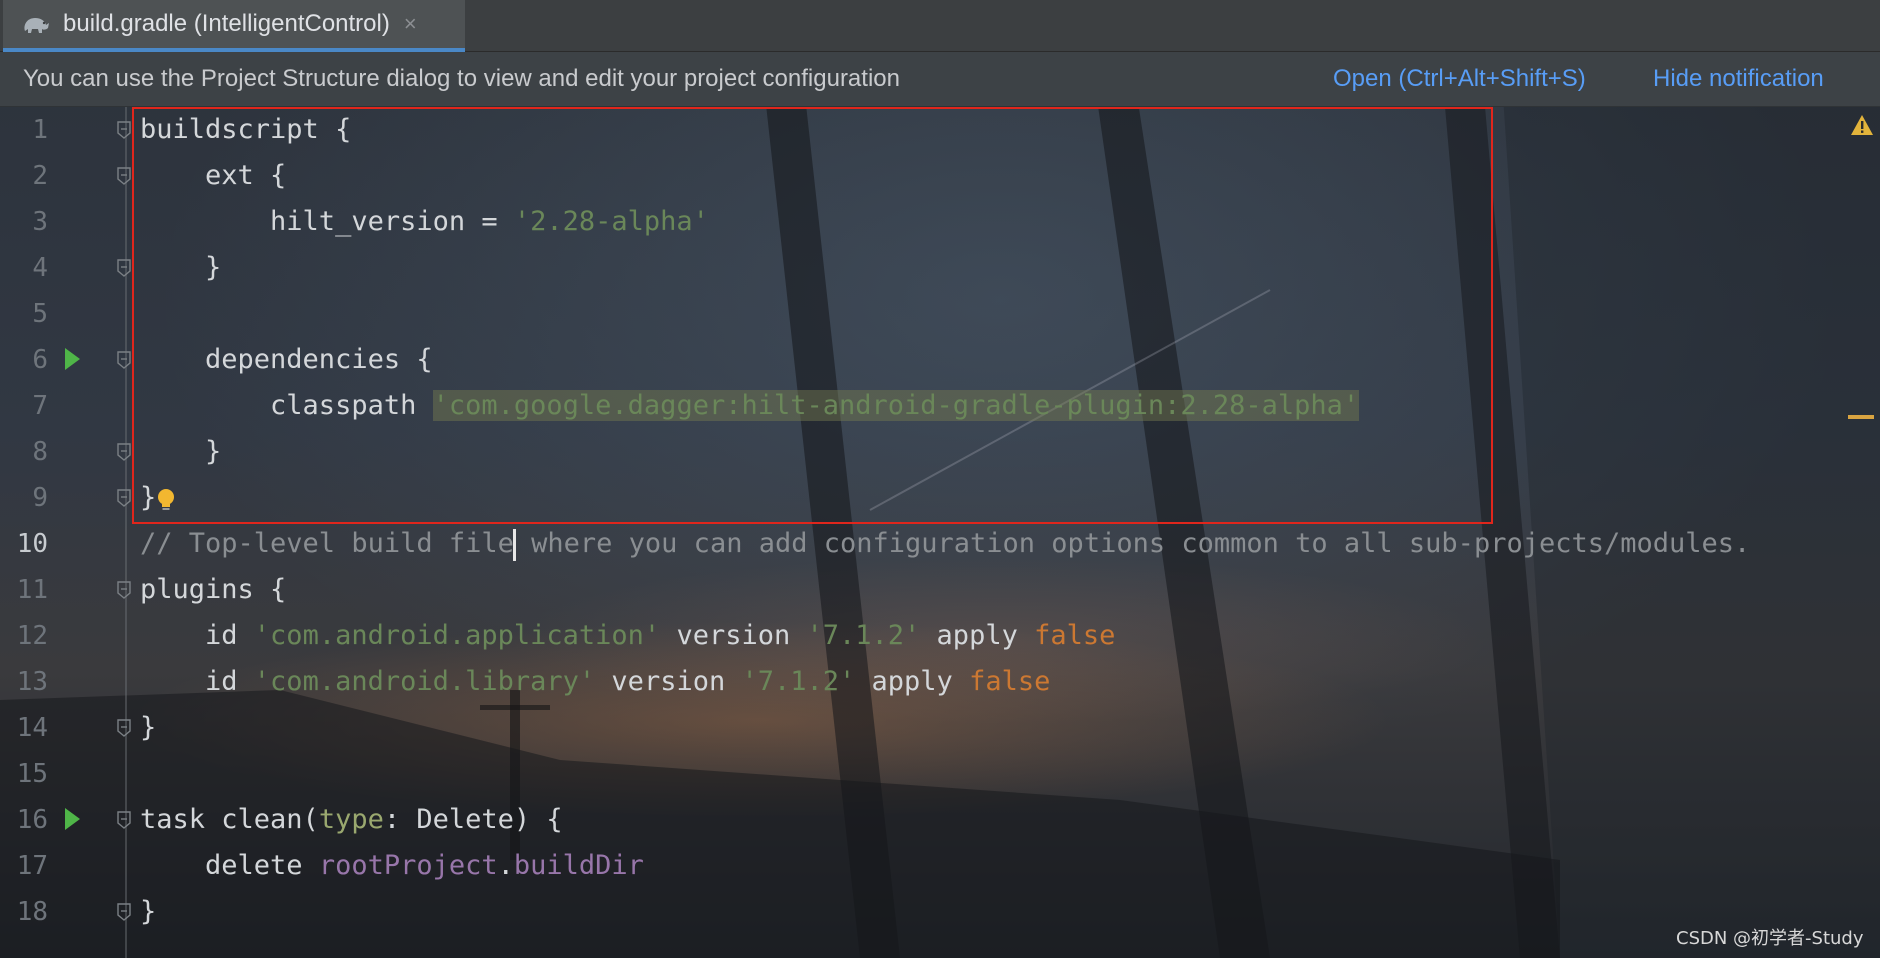 Image resolution: width=1880 pixels, height=958 pixels. Describe the element at coordinates (32, 820) in the screenshot. I see `line-number: 16` at that location.